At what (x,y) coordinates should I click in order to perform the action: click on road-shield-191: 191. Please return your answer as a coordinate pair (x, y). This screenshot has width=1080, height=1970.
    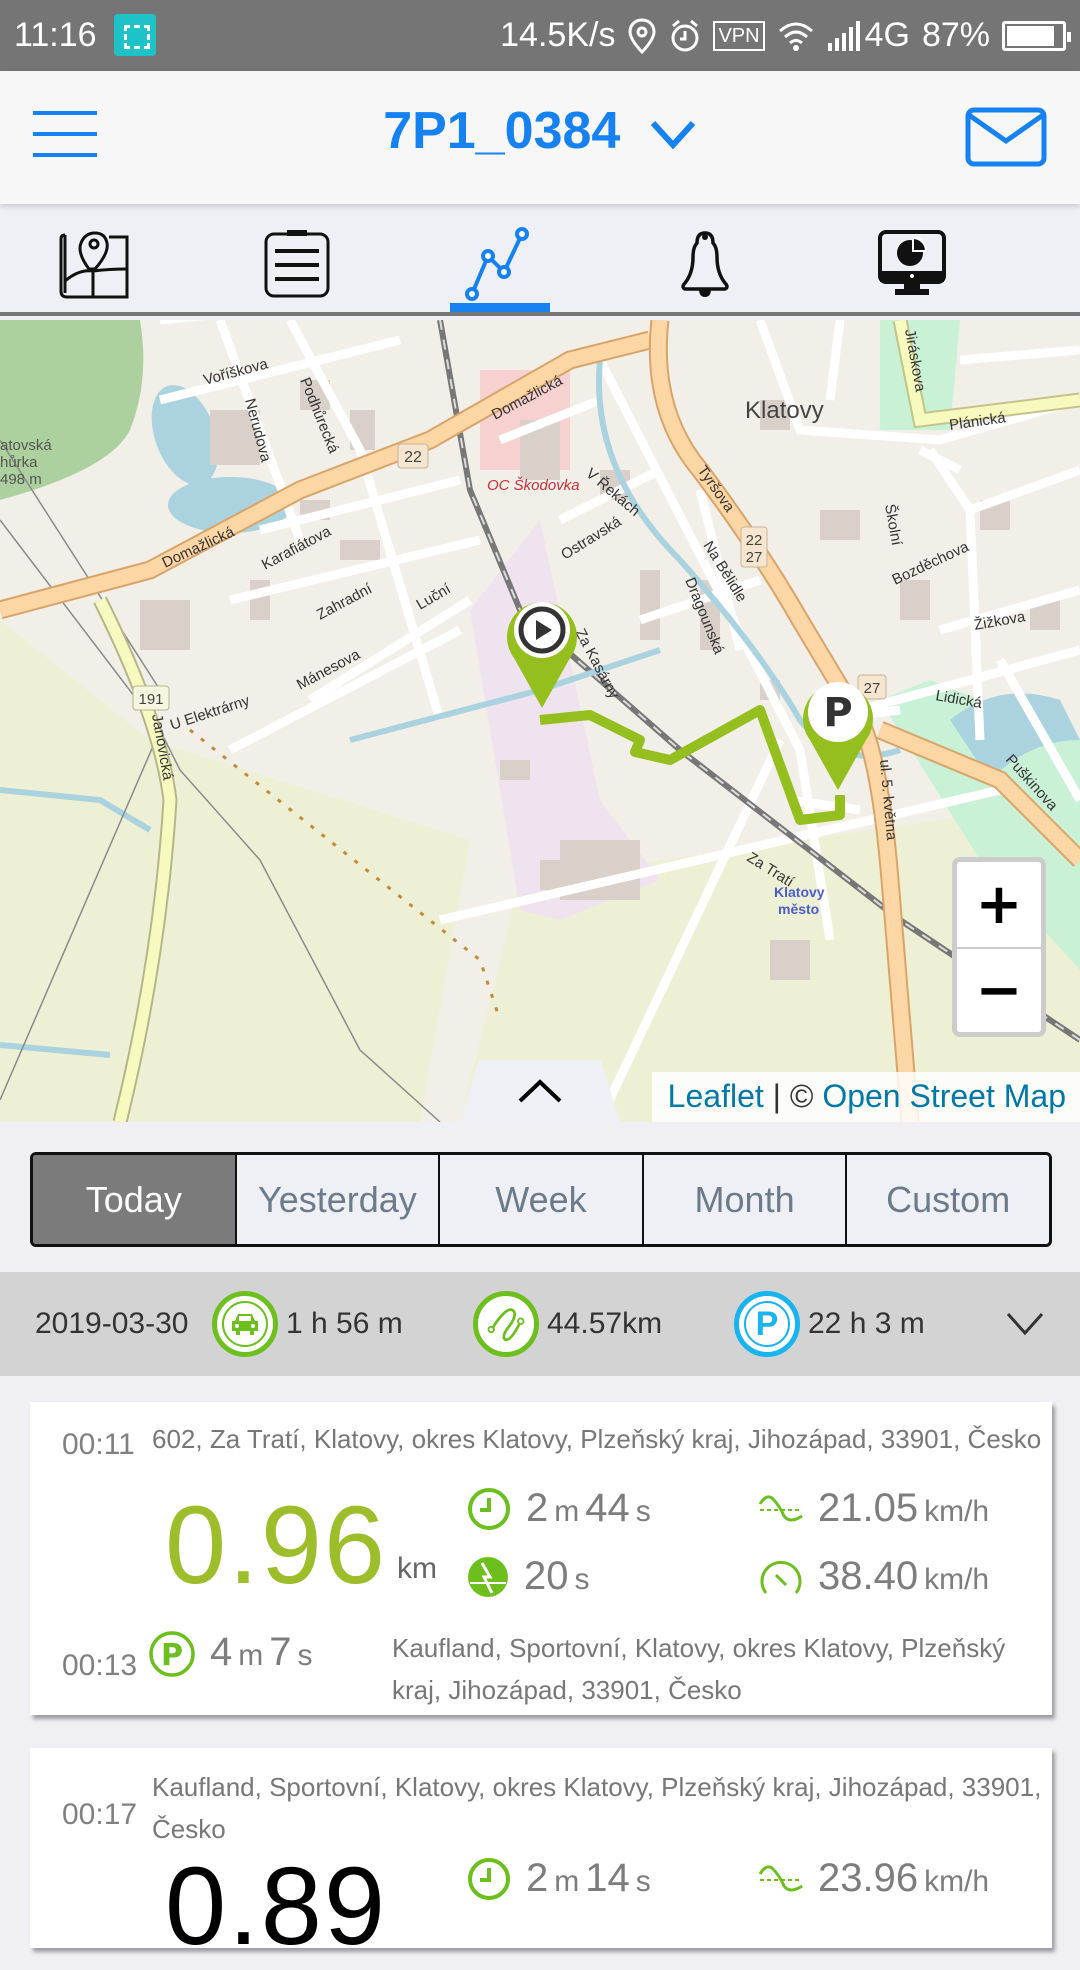
    Looking at the image, I should click on (151, 698).